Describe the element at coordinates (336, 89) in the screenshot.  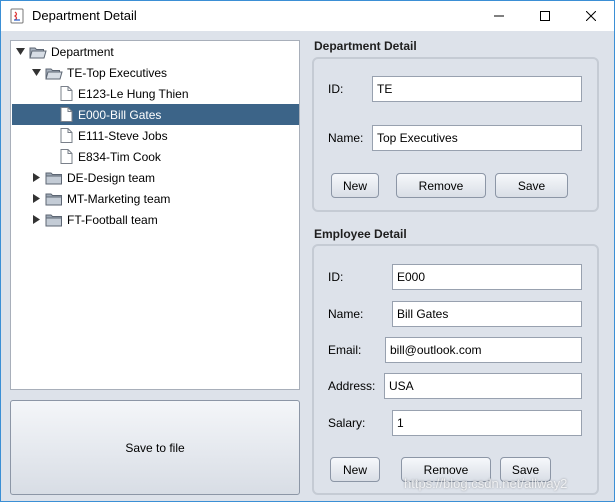
I see `dept-id-label: ID:` at that location.